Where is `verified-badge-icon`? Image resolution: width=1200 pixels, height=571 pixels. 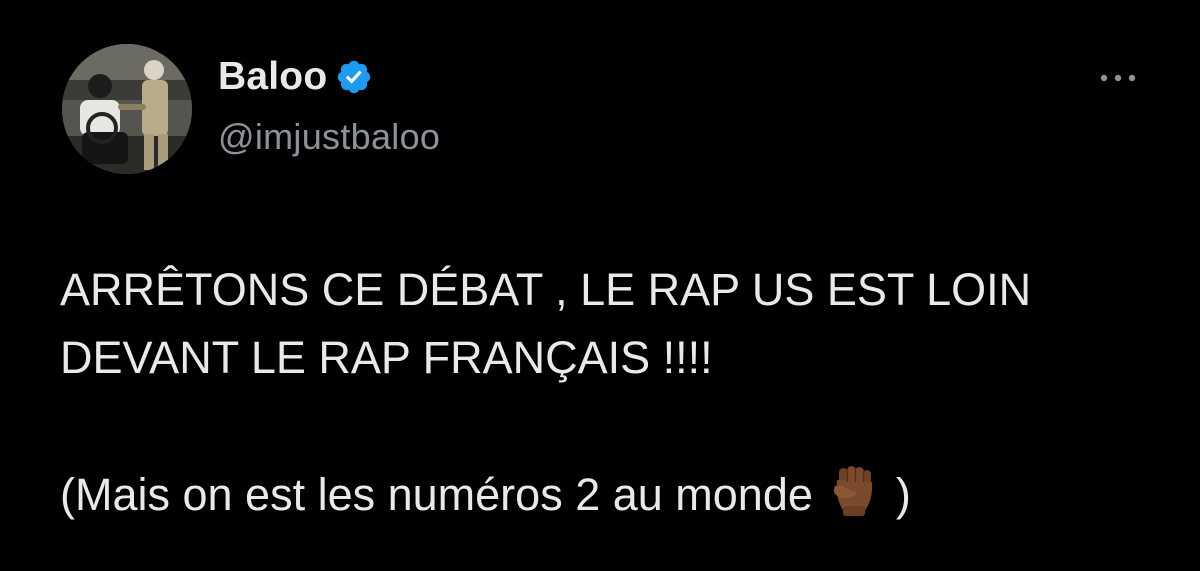 verified-badge-icon is located at coordinates (354, 77).